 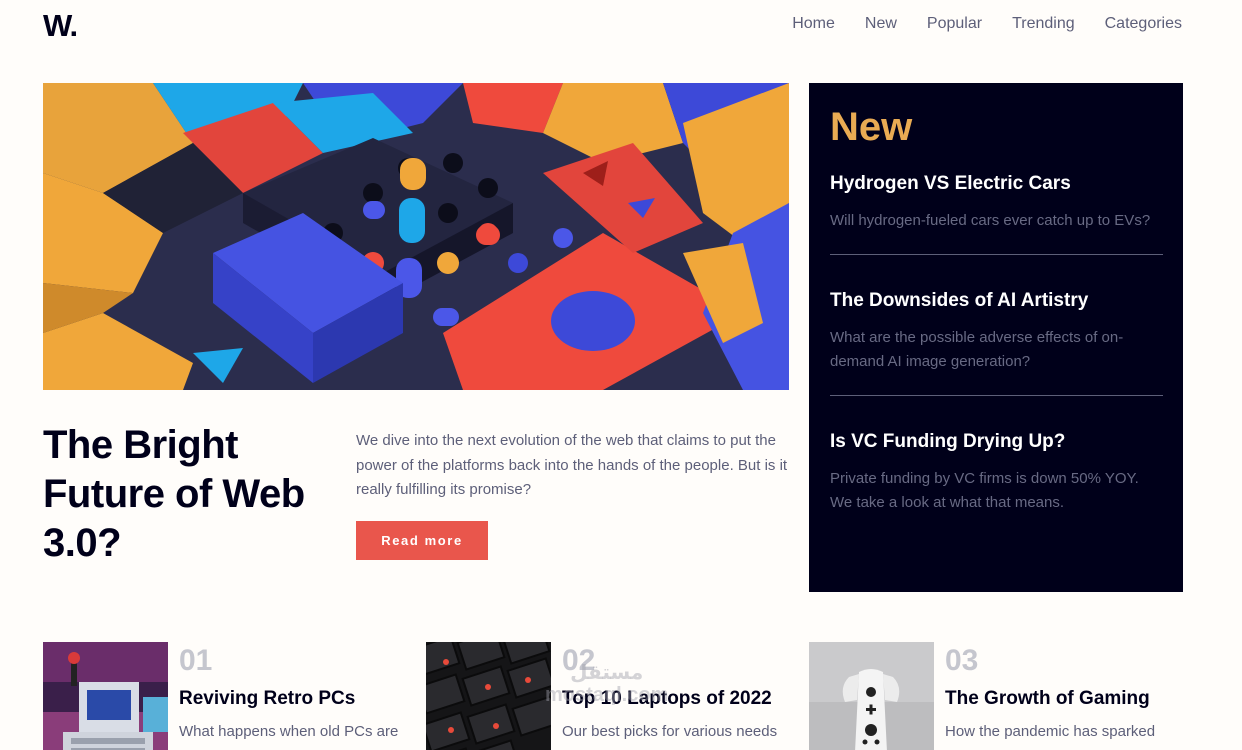 What do you see at coordinates (667, 699) in the screenshot?
I see `trending-title: Top 10 Laptops of 2022` at bounding box center [667, 699].